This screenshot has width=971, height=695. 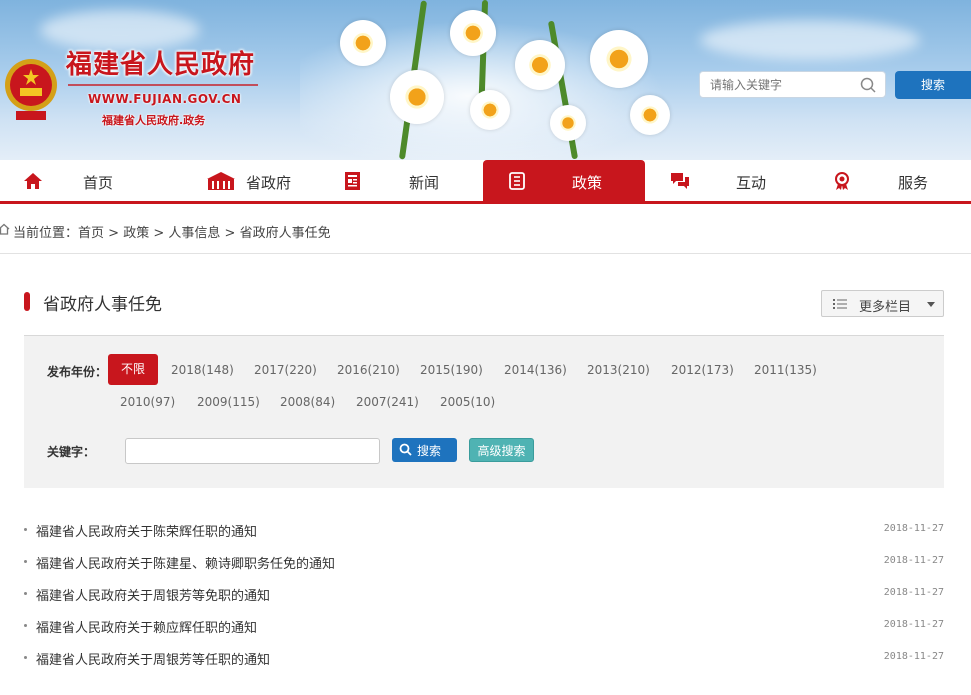 What do you see at coordinates (810, 40) in the screenshot?
I see `cloud-decoration` at bounding box center [810, 40].